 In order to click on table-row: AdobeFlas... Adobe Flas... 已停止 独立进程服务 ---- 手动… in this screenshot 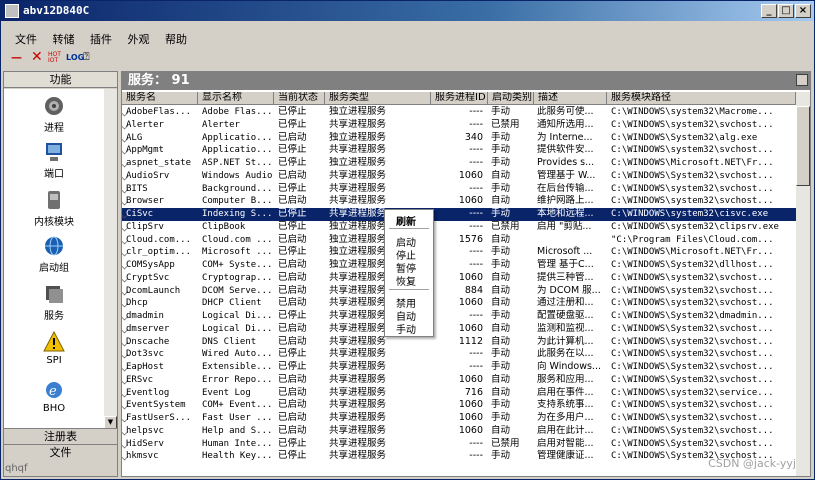, I will do `click(459, 112)`.